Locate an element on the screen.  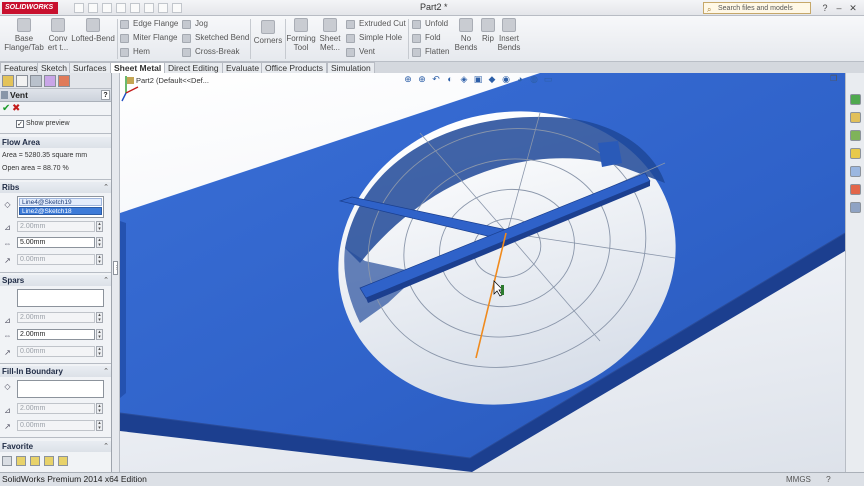
zoom-to-area-icon: ⊕ is located at coordinates (422, 79).